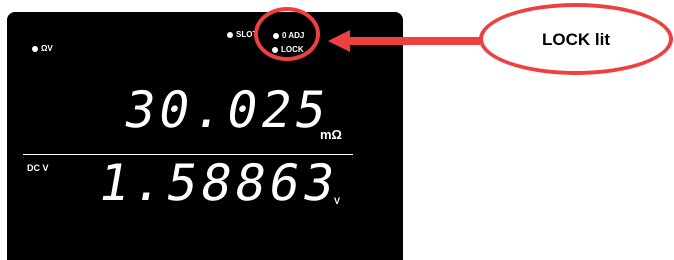  Describe the element at coordinates (47, 48) in the screenshot. I see `ohm-v-label: ΩV` at that location.